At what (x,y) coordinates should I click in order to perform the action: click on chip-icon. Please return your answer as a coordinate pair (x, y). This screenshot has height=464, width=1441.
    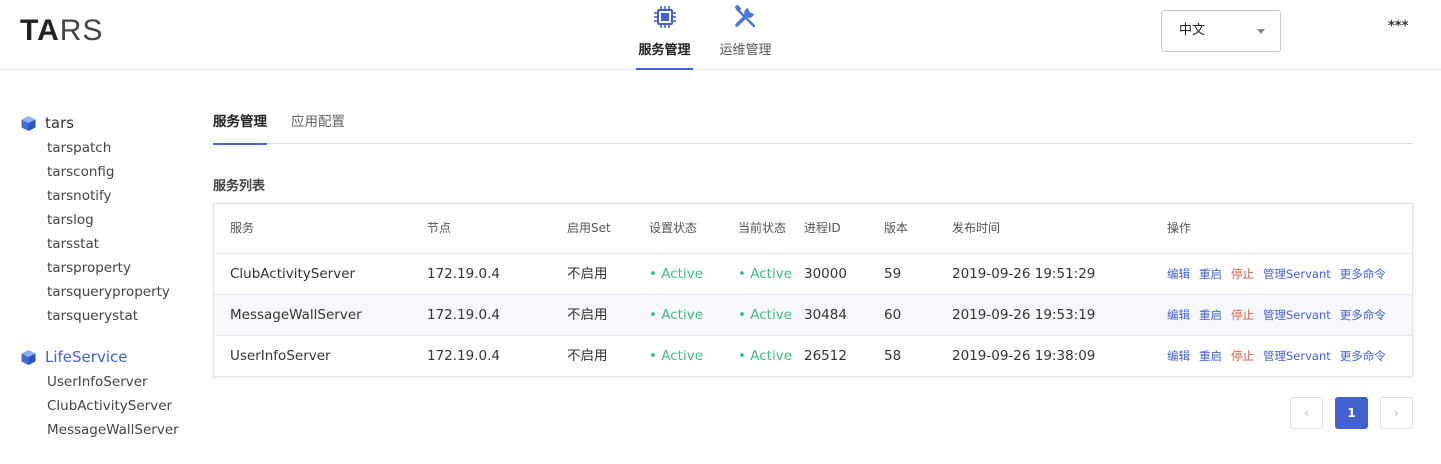
    Looking at the image, I should click on (664, 17).